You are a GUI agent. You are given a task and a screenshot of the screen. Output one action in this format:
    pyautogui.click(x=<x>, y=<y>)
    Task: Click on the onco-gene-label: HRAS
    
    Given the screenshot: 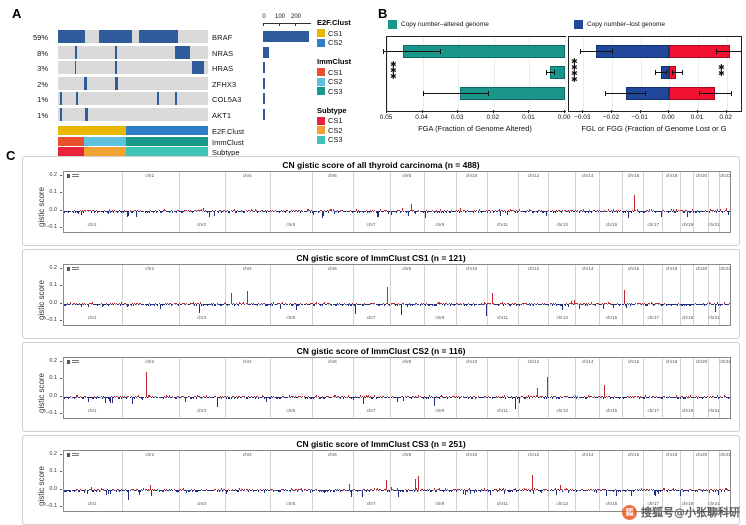 What is the action you would take?
    pyautogui.click(x=223, y=68)
    